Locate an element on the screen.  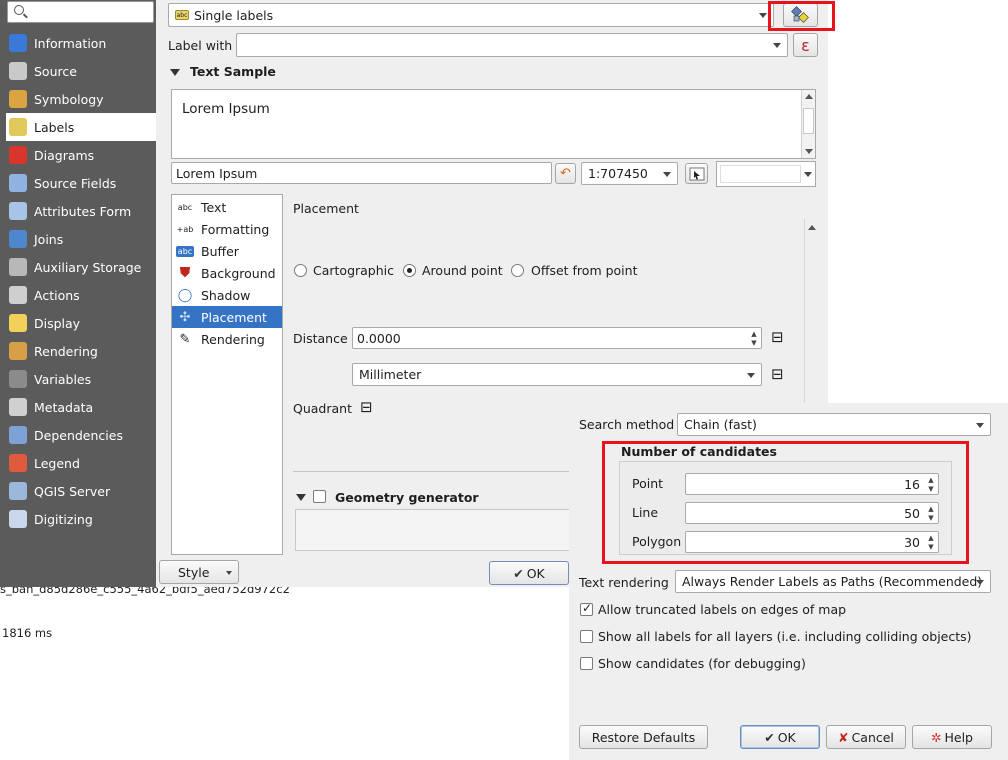
tab-formatting-icon: +ab is located at coordinates (185, 229).